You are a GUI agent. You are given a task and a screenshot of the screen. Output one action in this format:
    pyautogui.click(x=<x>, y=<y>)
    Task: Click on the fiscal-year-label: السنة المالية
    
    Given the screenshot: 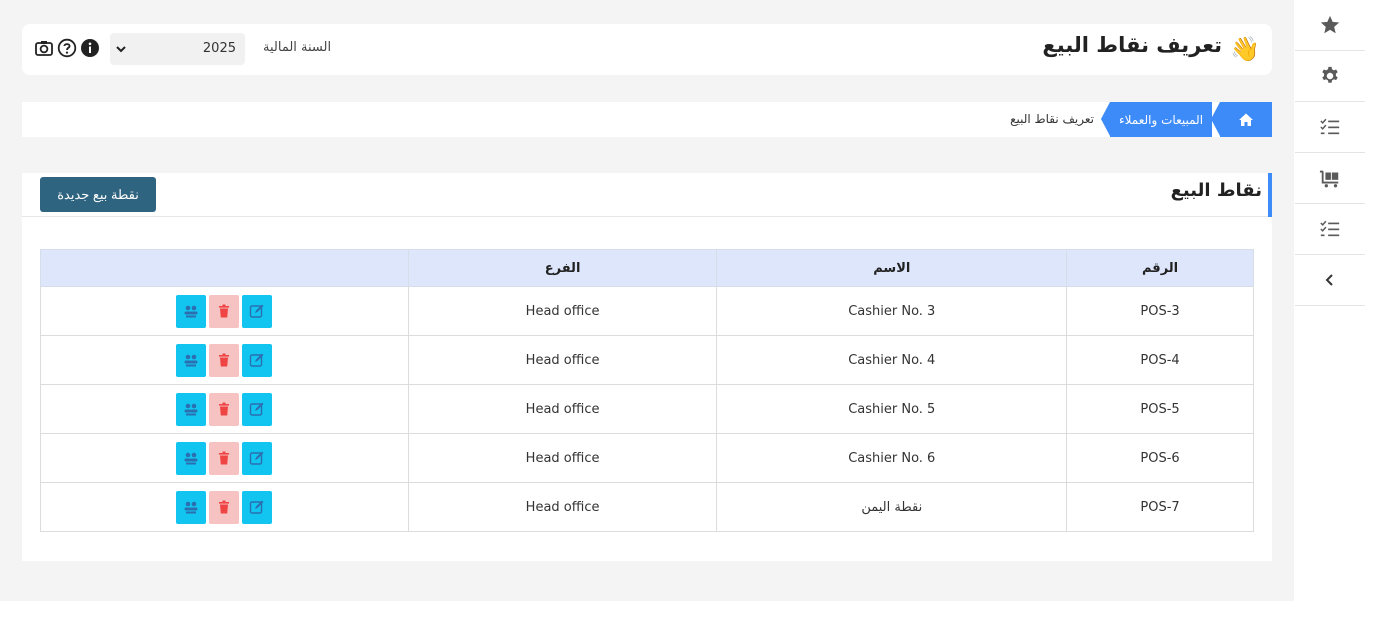 What is the action you would take?
    pyautogui.click(x=297, y=47)
    